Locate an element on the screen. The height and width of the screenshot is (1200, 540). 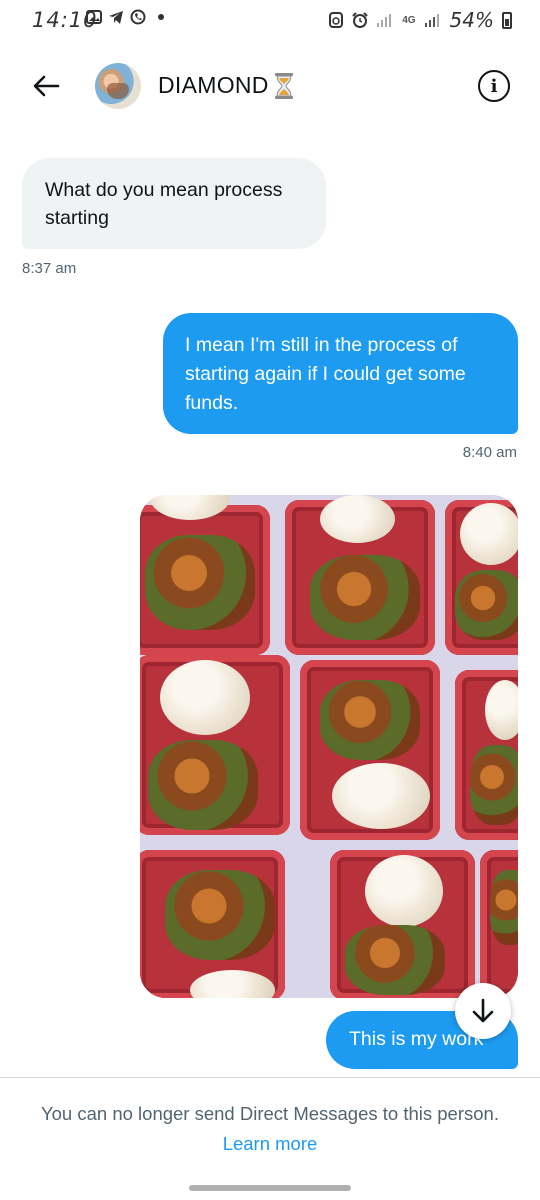
conversation-header: DIAMOND i is located at coordinates (270, 87).